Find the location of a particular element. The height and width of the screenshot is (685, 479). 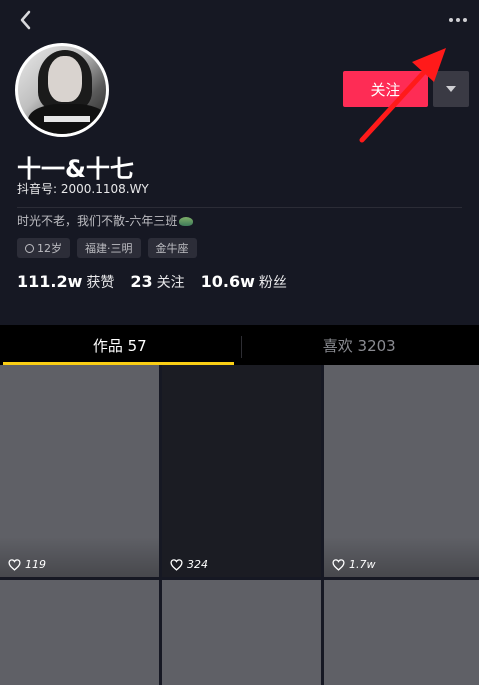

profile-tags: 12岁 福建·三明 金牛座 is located at coordinates (107, 248).